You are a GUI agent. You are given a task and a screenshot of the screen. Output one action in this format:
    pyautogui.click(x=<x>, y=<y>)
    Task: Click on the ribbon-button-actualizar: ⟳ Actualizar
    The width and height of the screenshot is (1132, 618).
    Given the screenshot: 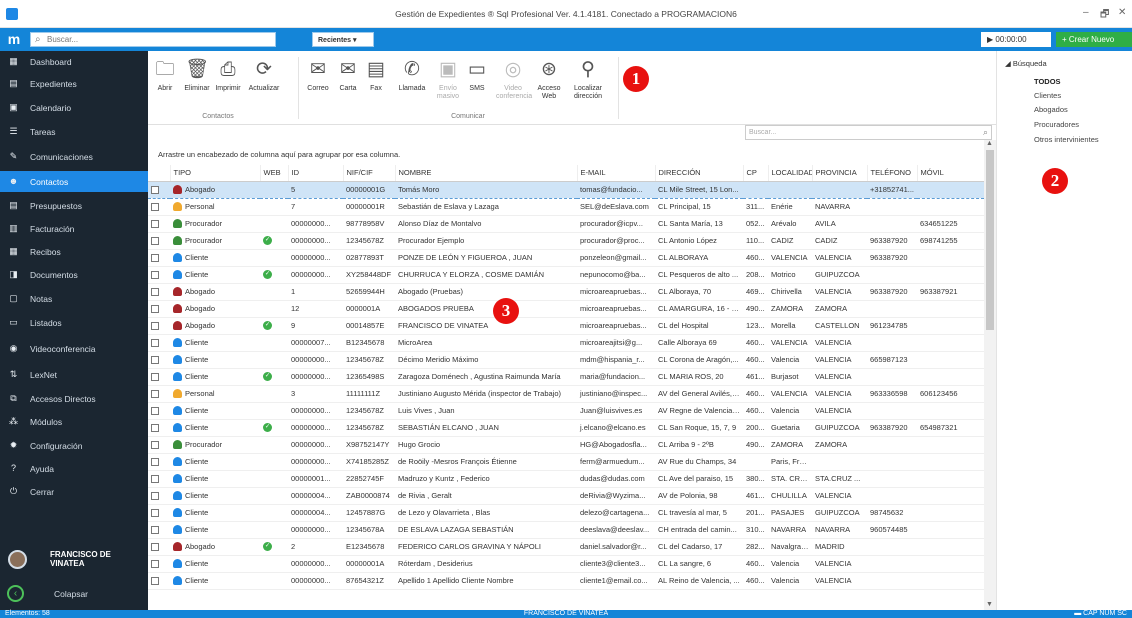 What is the action you would take?
    pyautogui.click(x=264, y=85)
    